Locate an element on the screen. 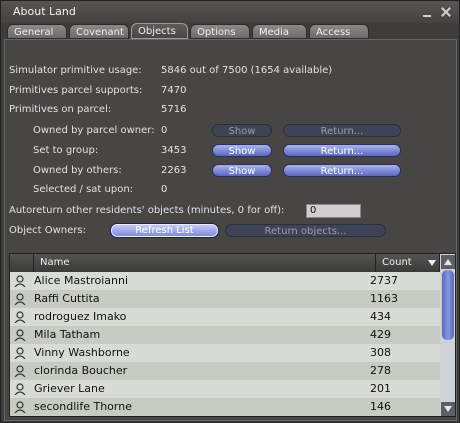  name-column-header: Name is located at coordinates (205, 263).